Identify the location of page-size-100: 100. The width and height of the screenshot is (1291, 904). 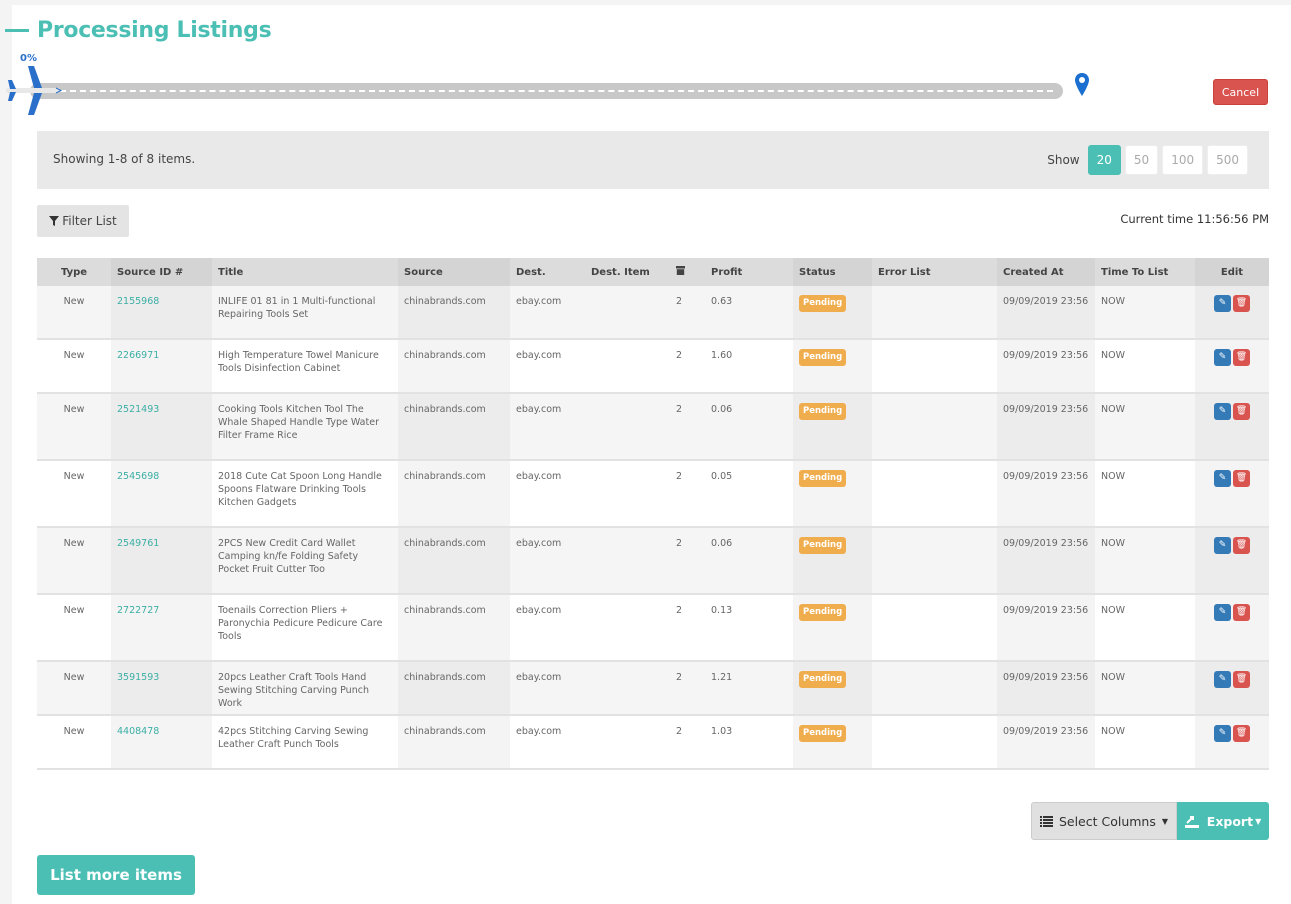
(1183, 160).